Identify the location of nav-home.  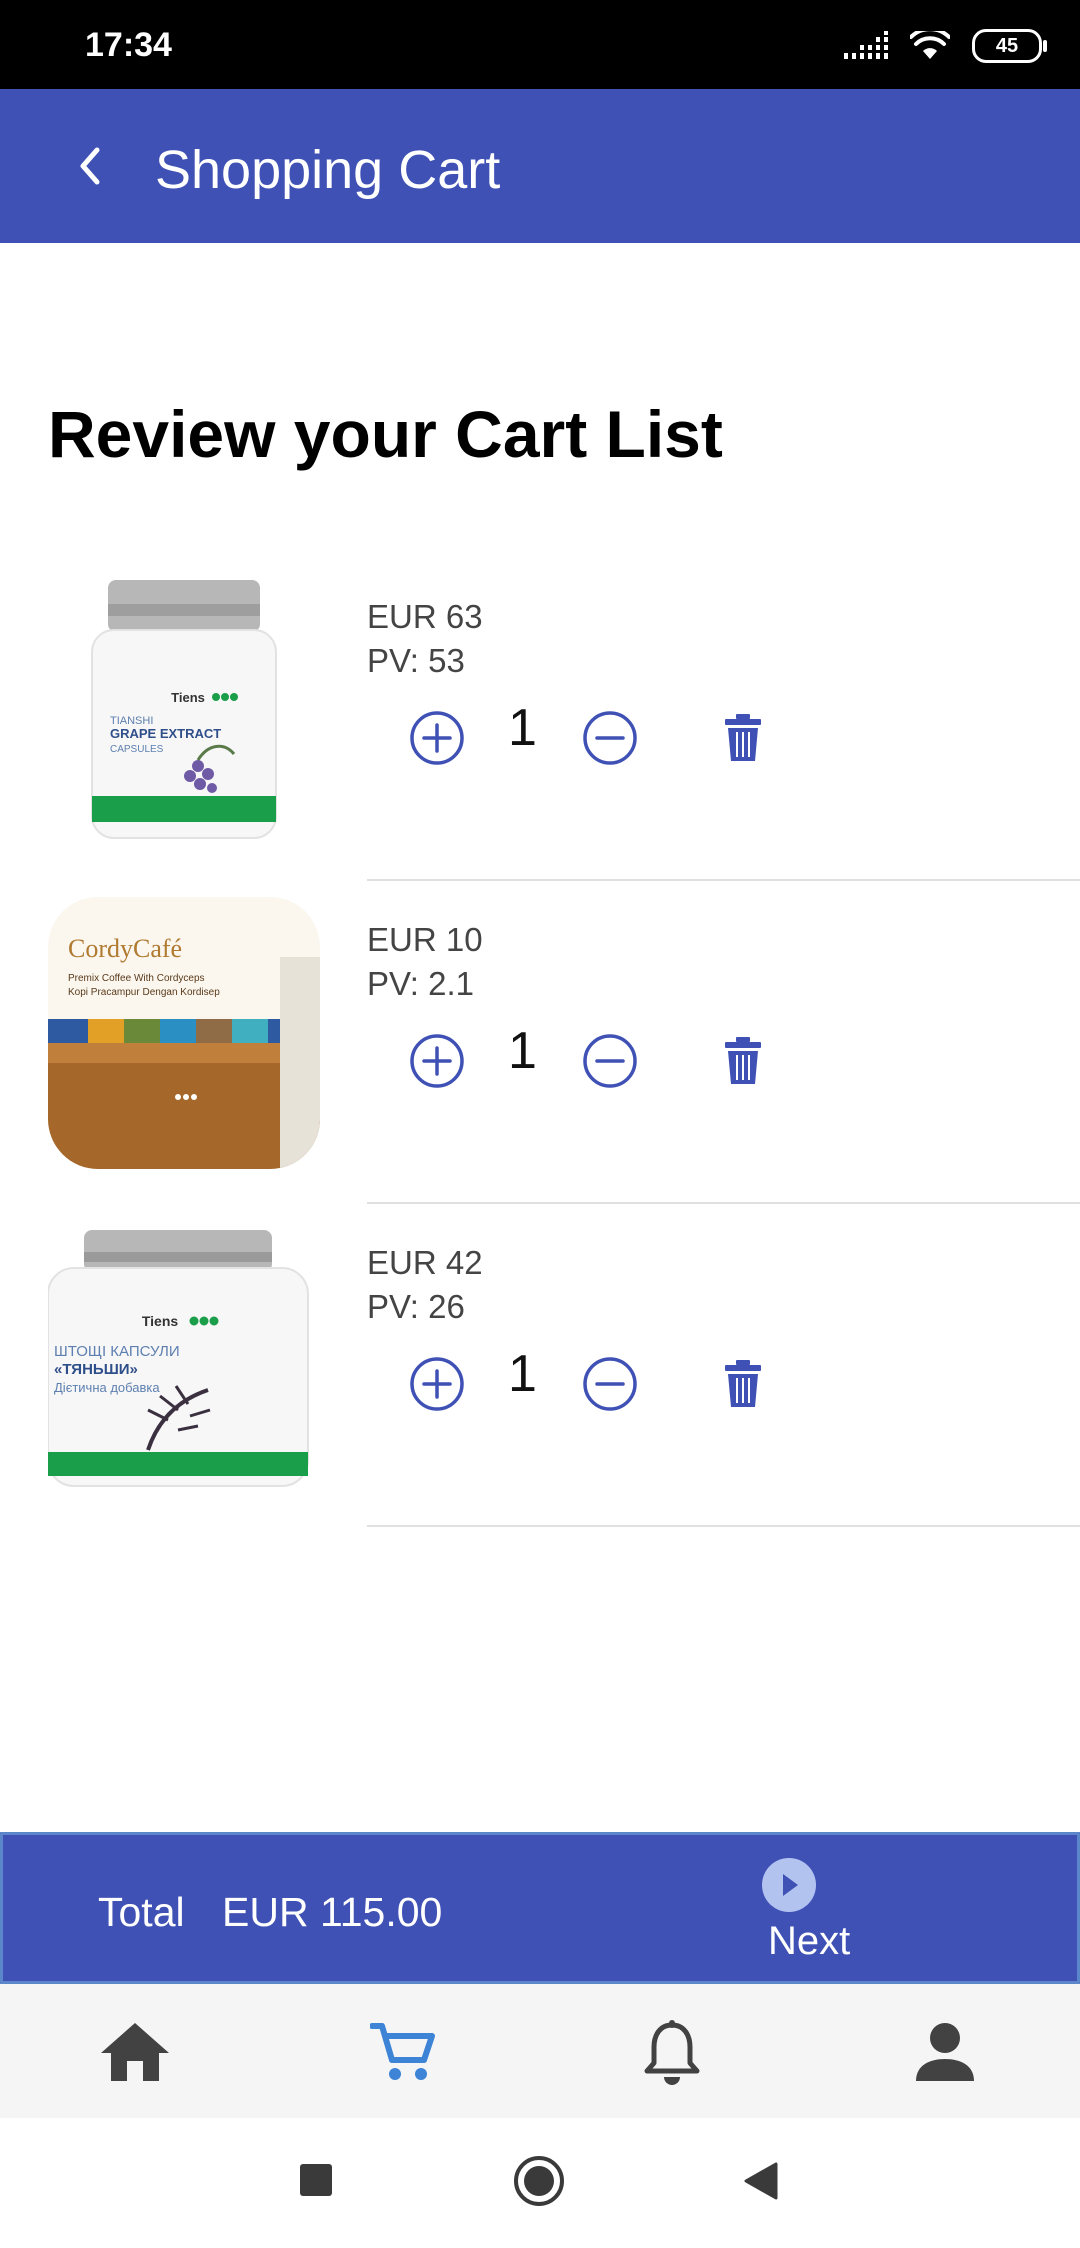
(135, 2052).